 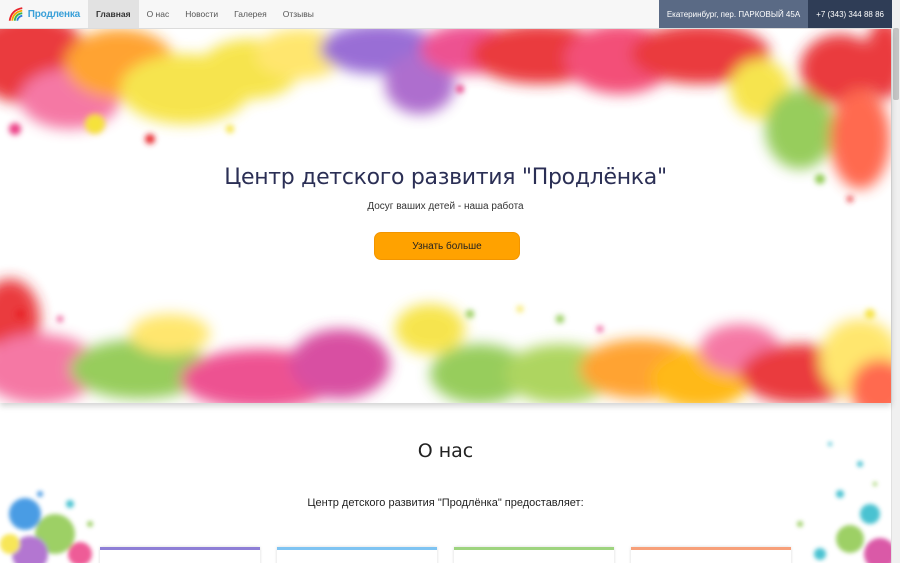 I want to click on learn-more-button: Узнать больше, so click(x=447, y=246).